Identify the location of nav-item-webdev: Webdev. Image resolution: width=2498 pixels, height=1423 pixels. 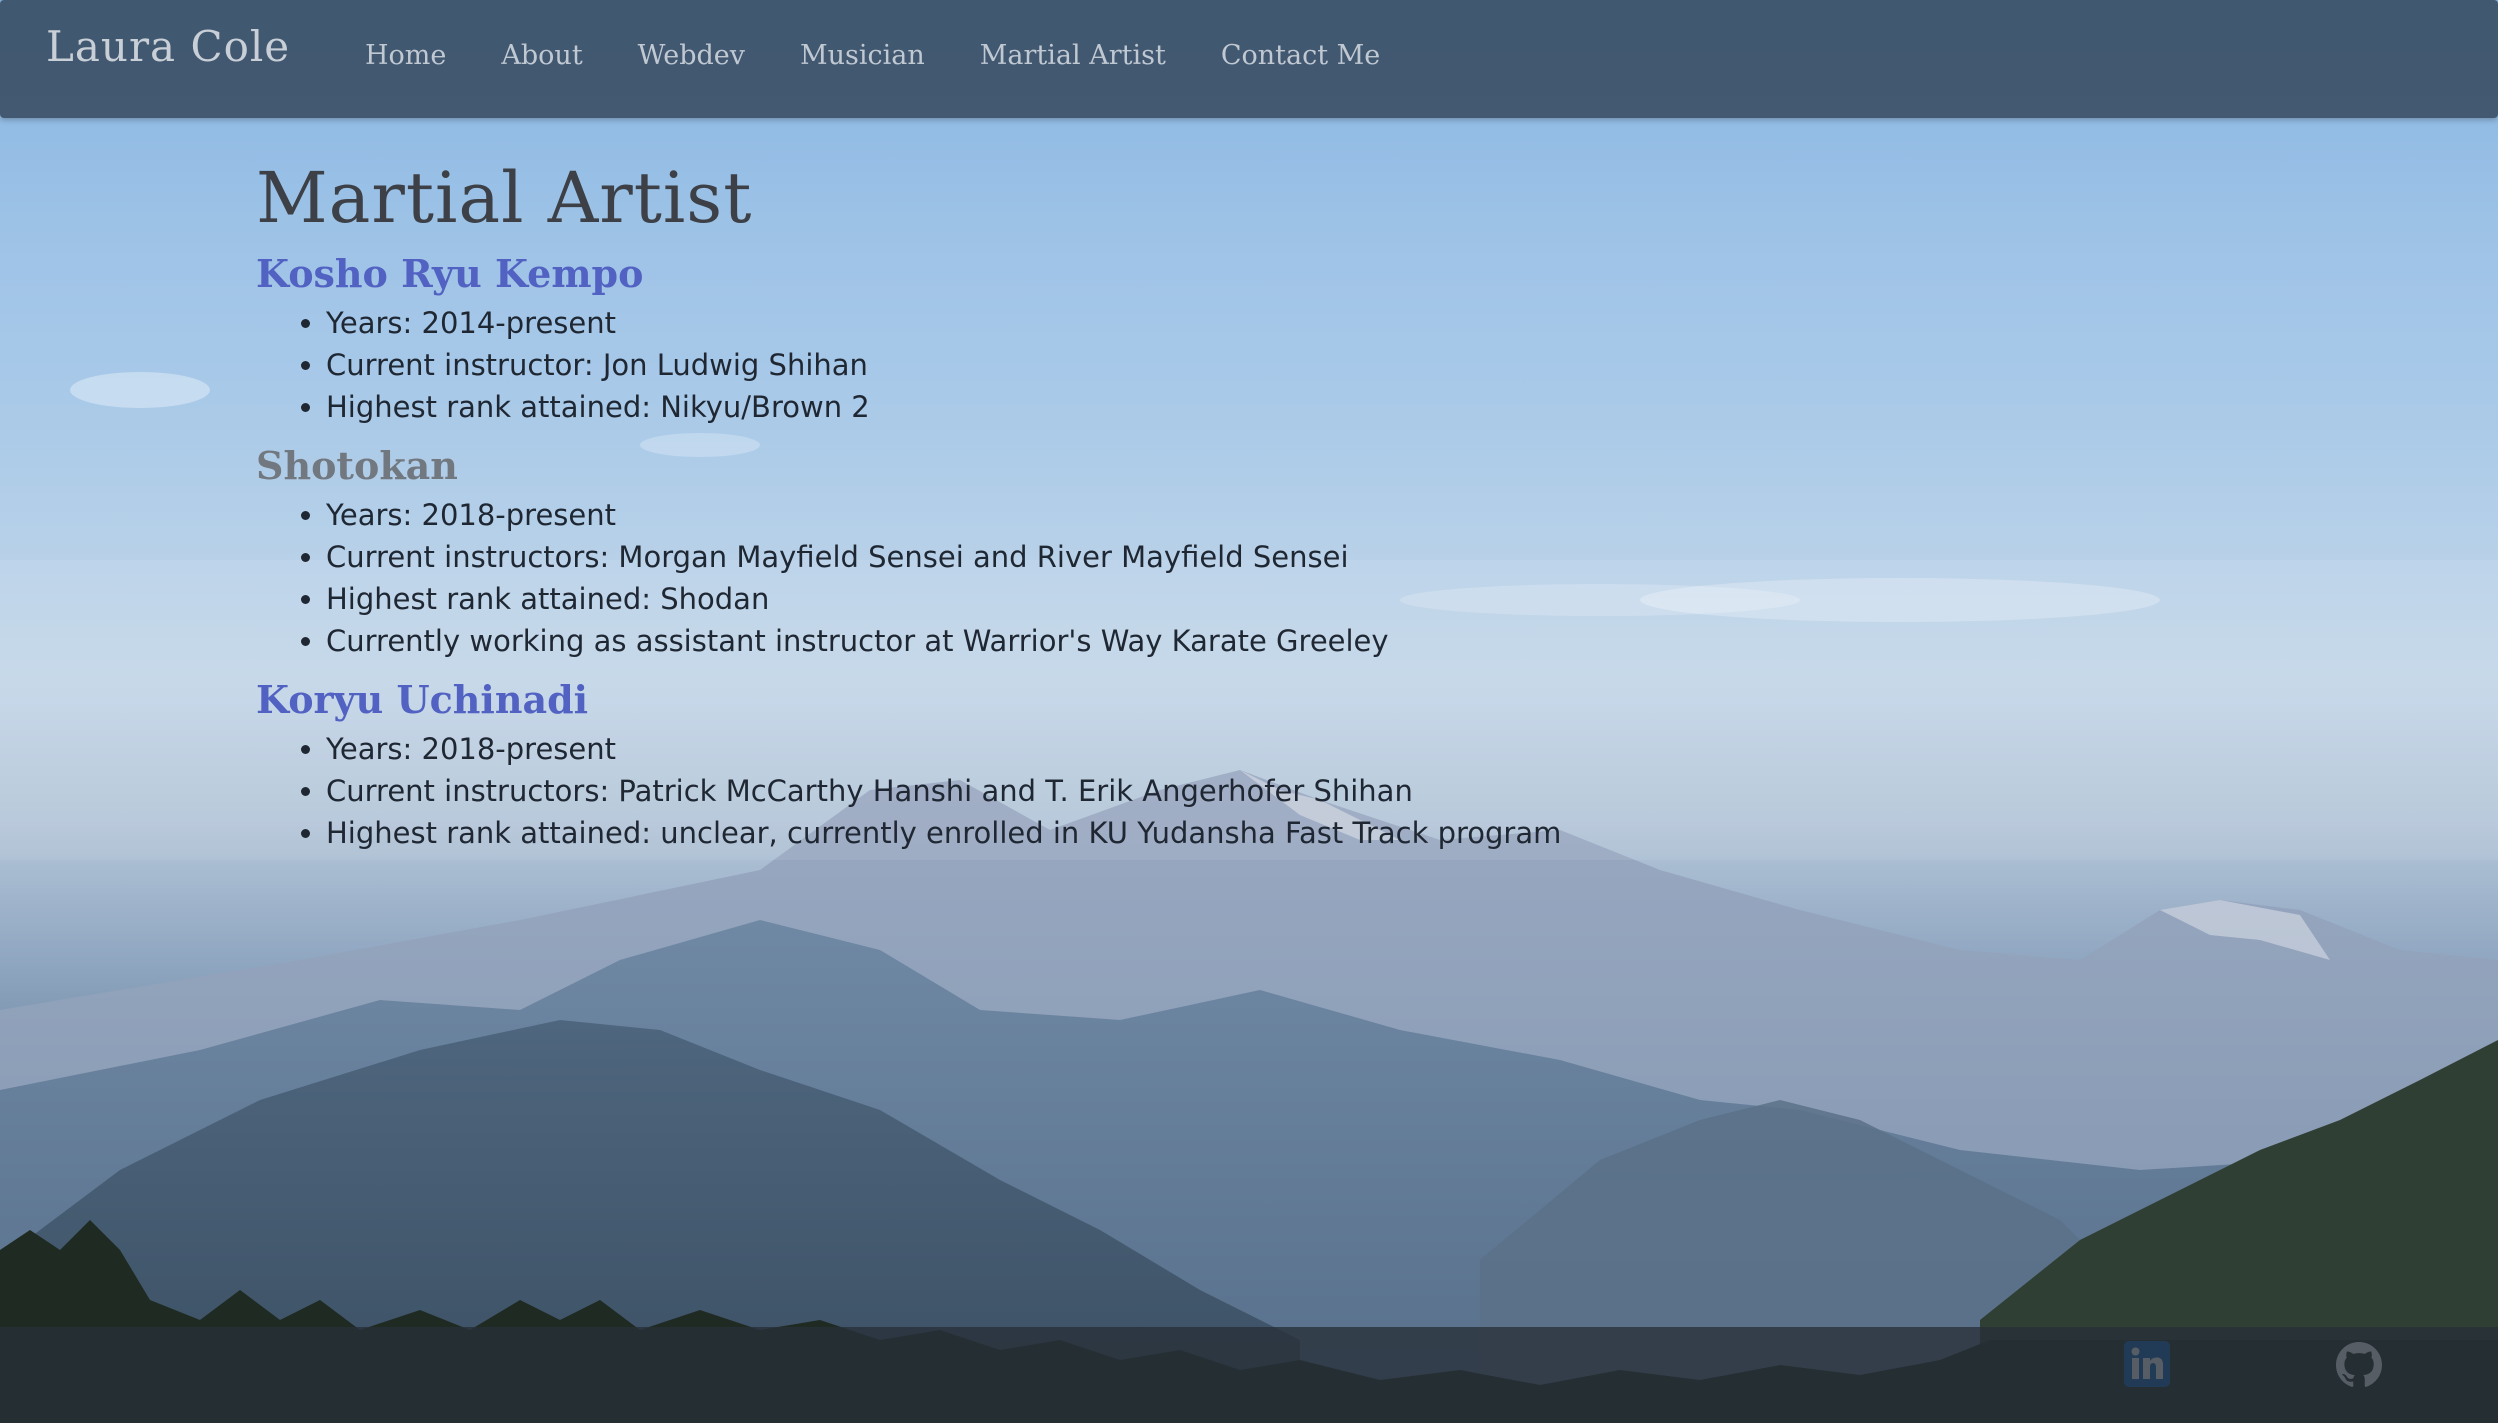
(719, 55).